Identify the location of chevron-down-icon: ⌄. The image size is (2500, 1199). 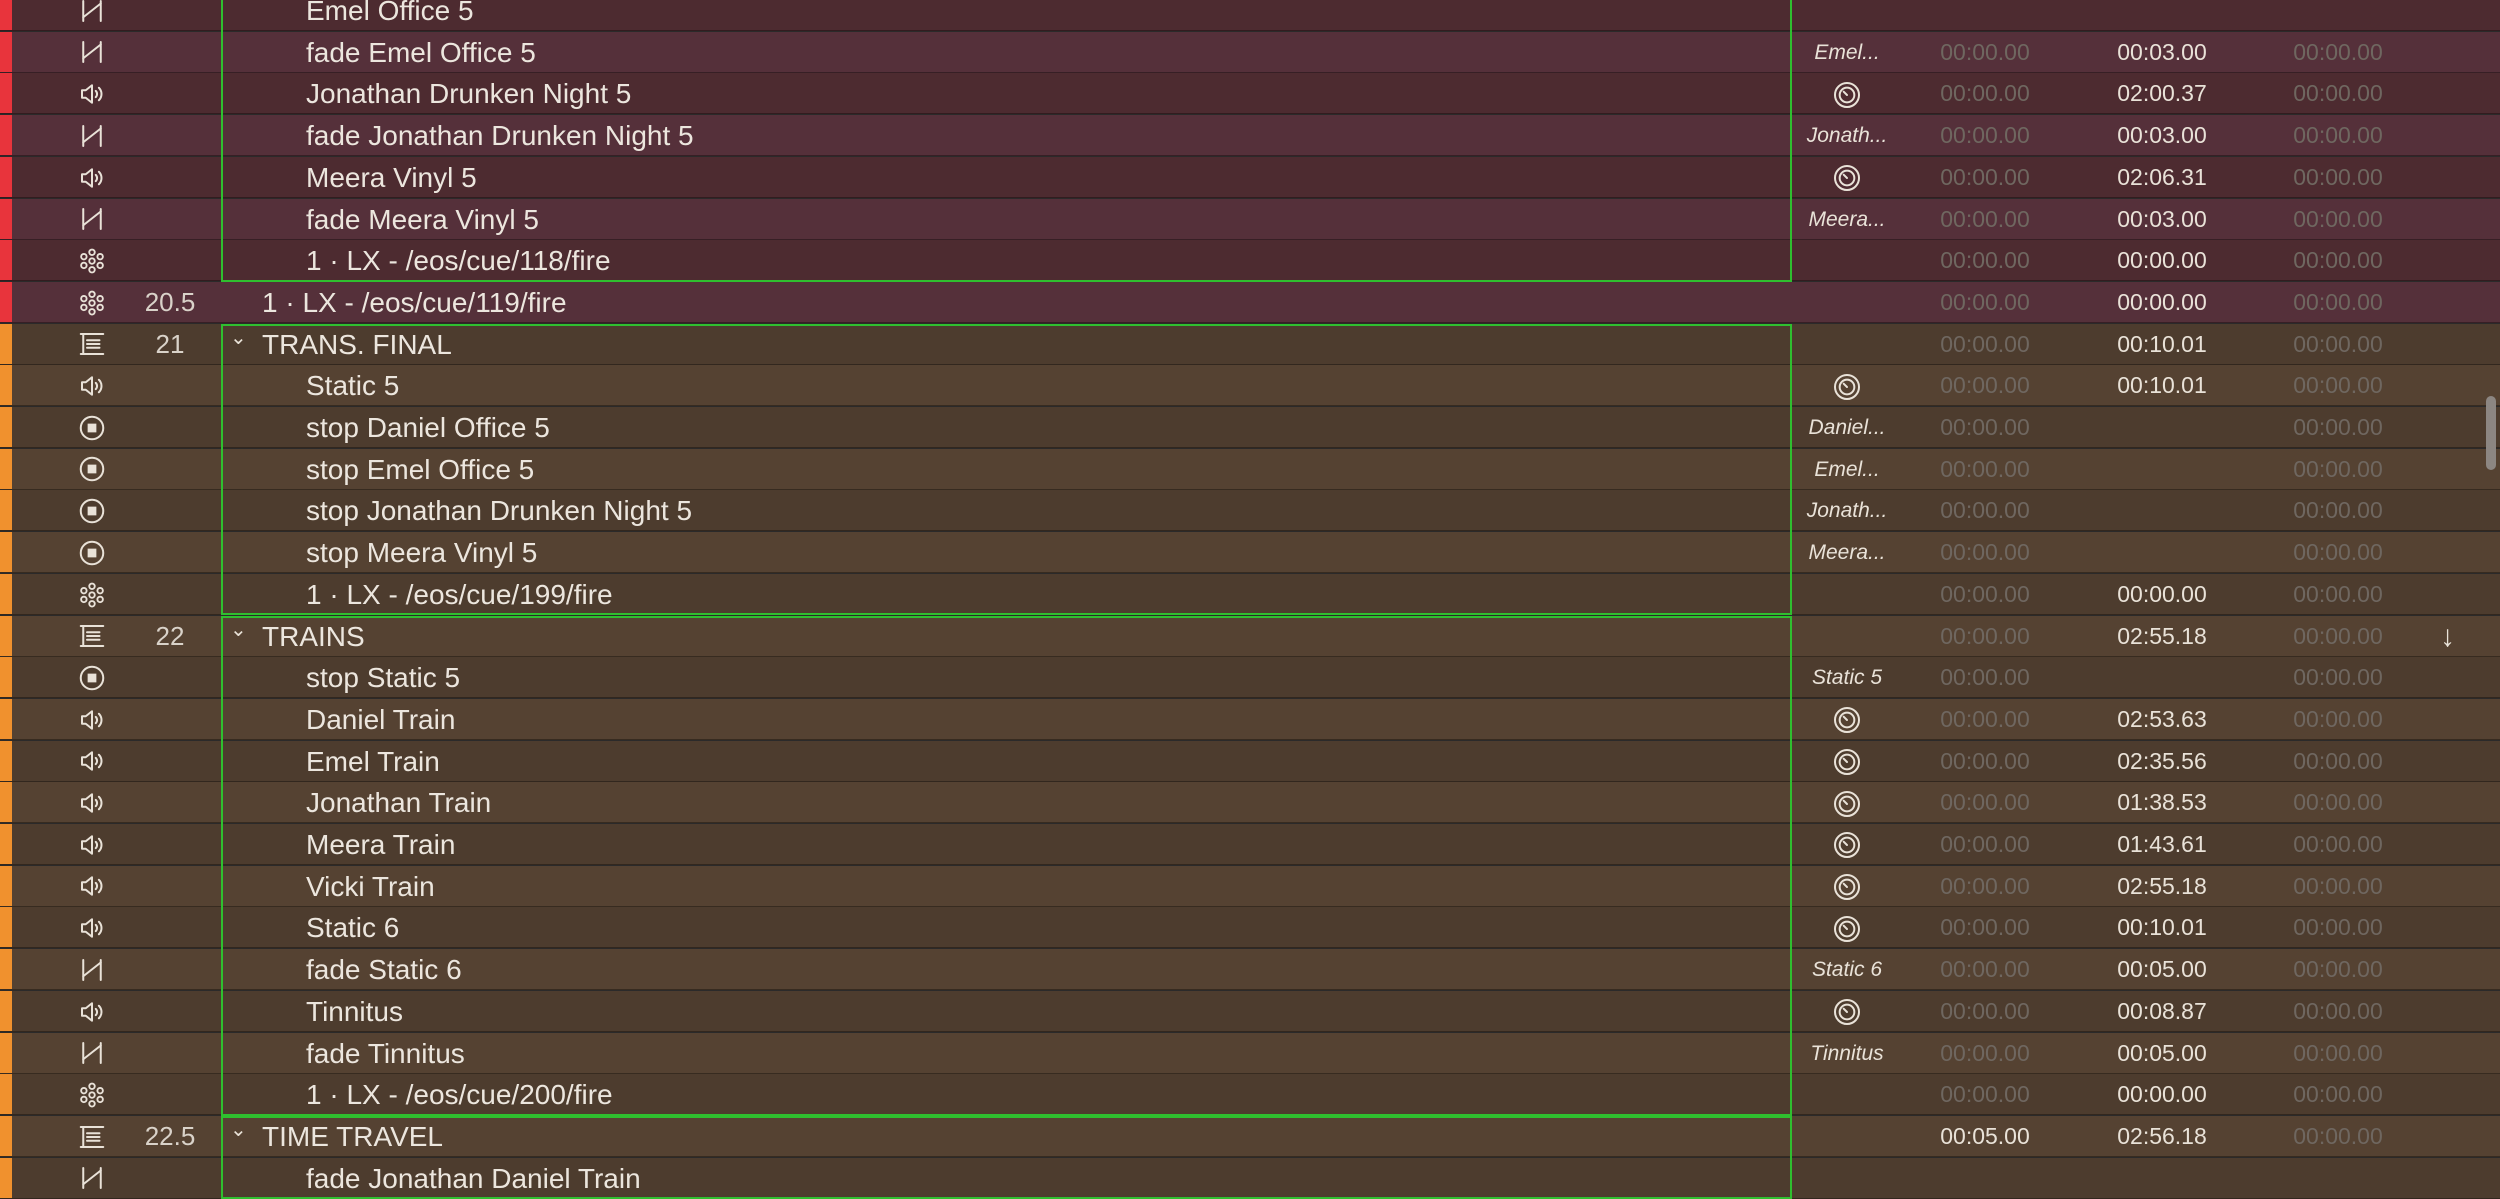
(238, 630).